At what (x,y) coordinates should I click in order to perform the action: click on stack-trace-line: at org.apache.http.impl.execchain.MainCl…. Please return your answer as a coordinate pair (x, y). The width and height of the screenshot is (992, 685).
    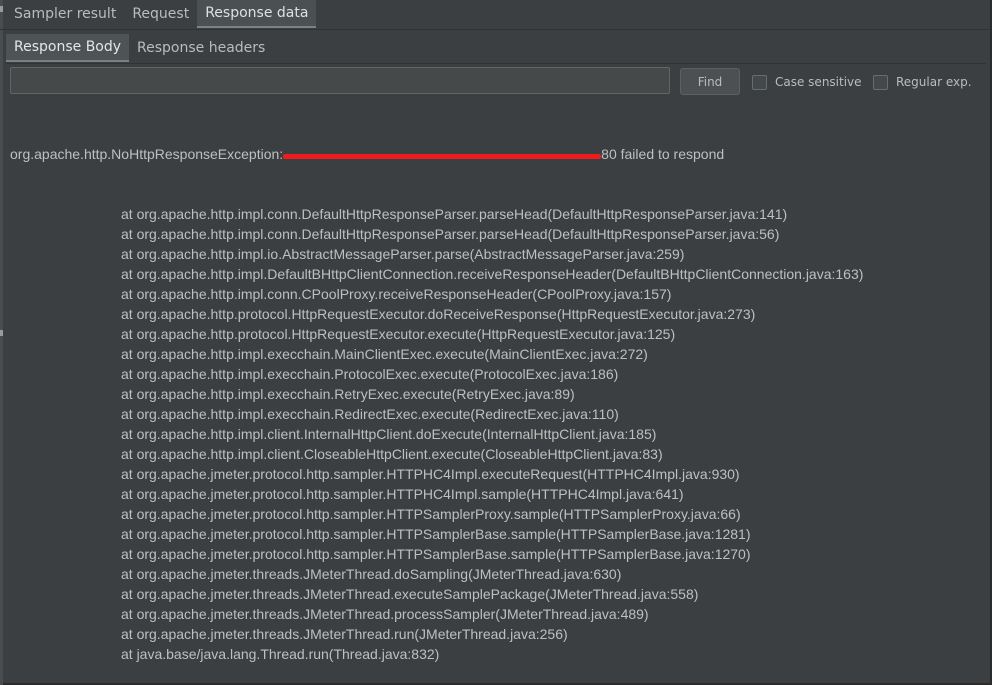
    Looking at the image, I should click on (384, 354).